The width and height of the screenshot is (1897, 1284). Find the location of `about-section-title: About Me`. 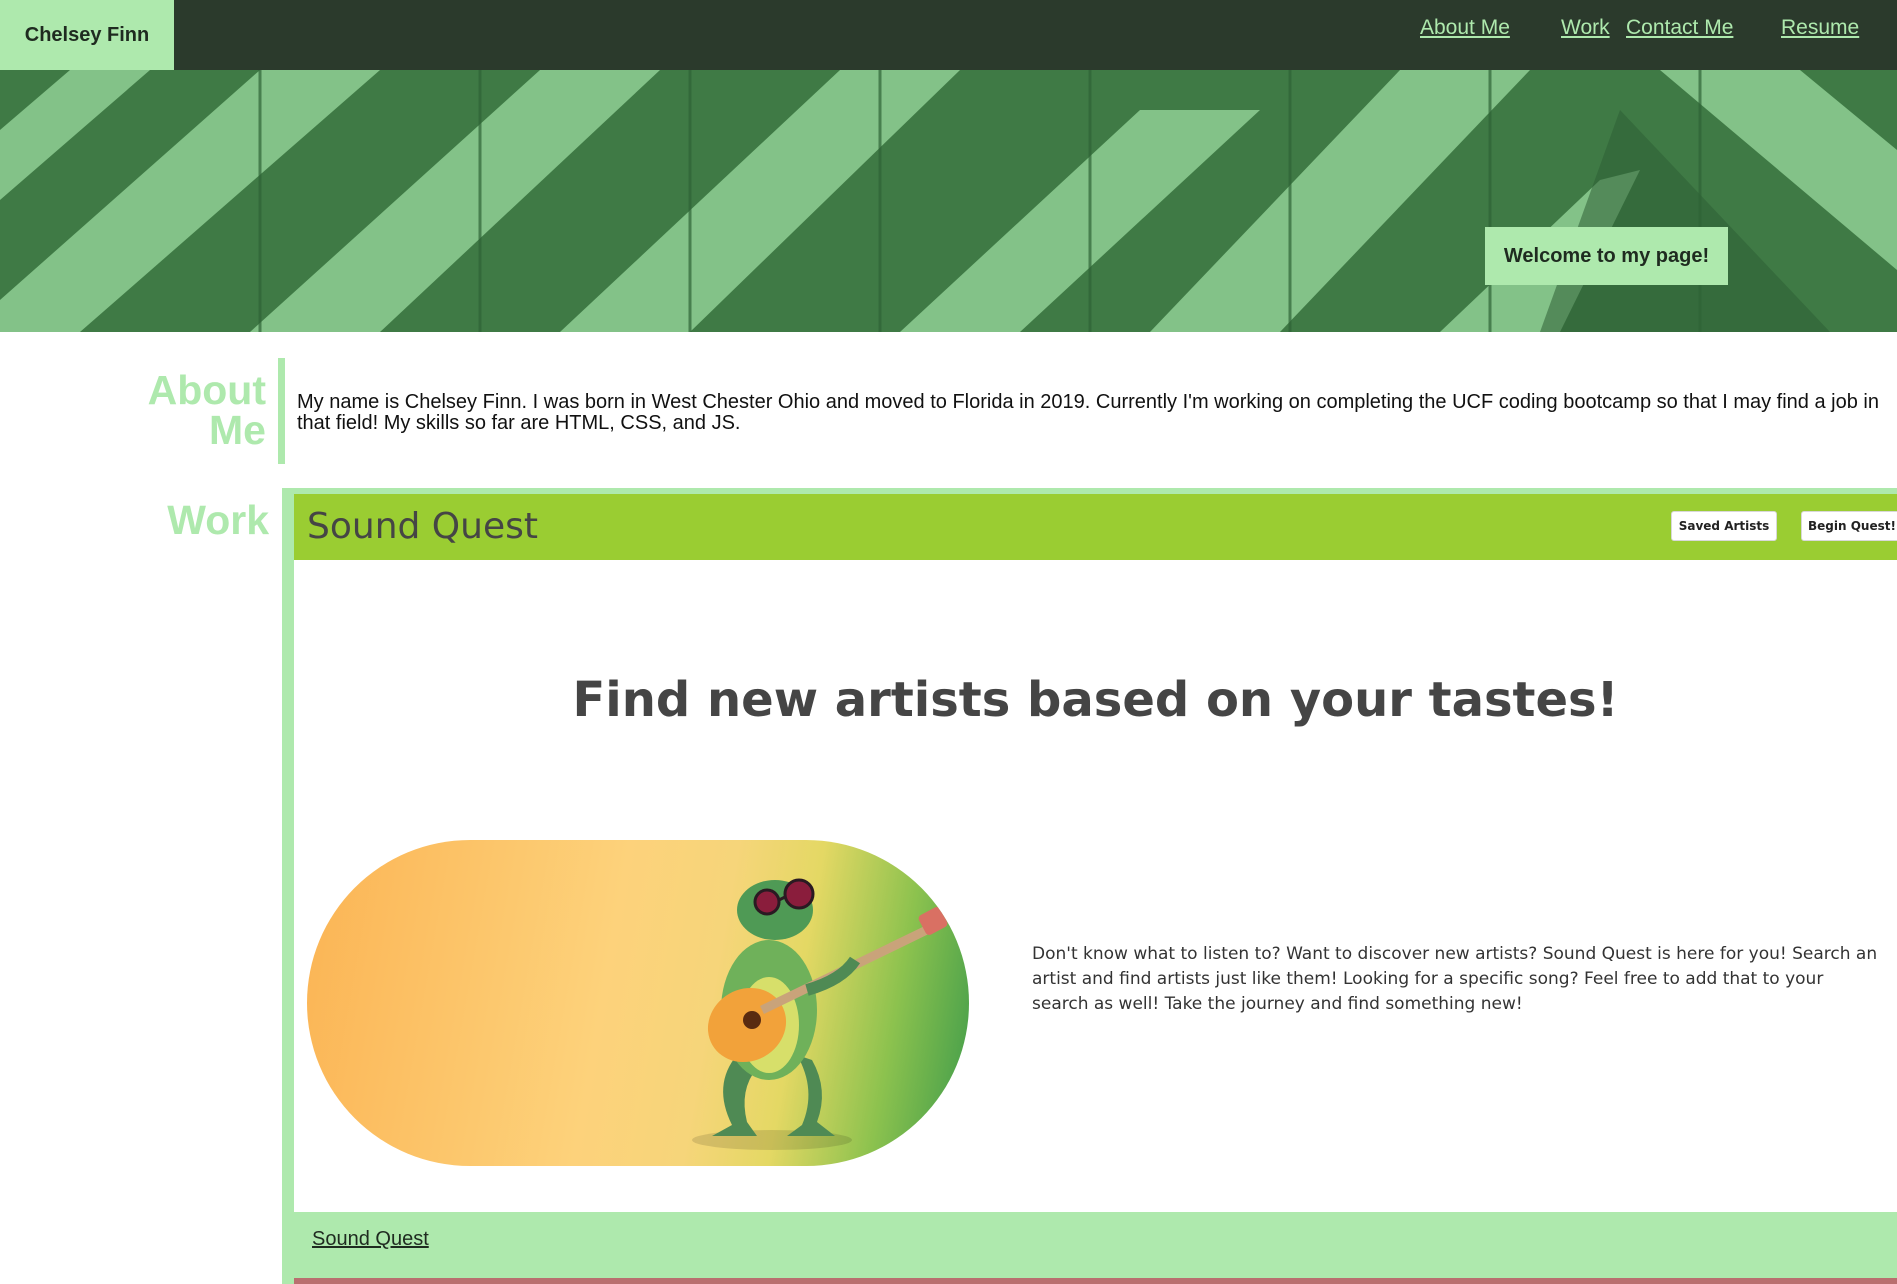

about-section-title: About Me is located at coordinates (206, 410).